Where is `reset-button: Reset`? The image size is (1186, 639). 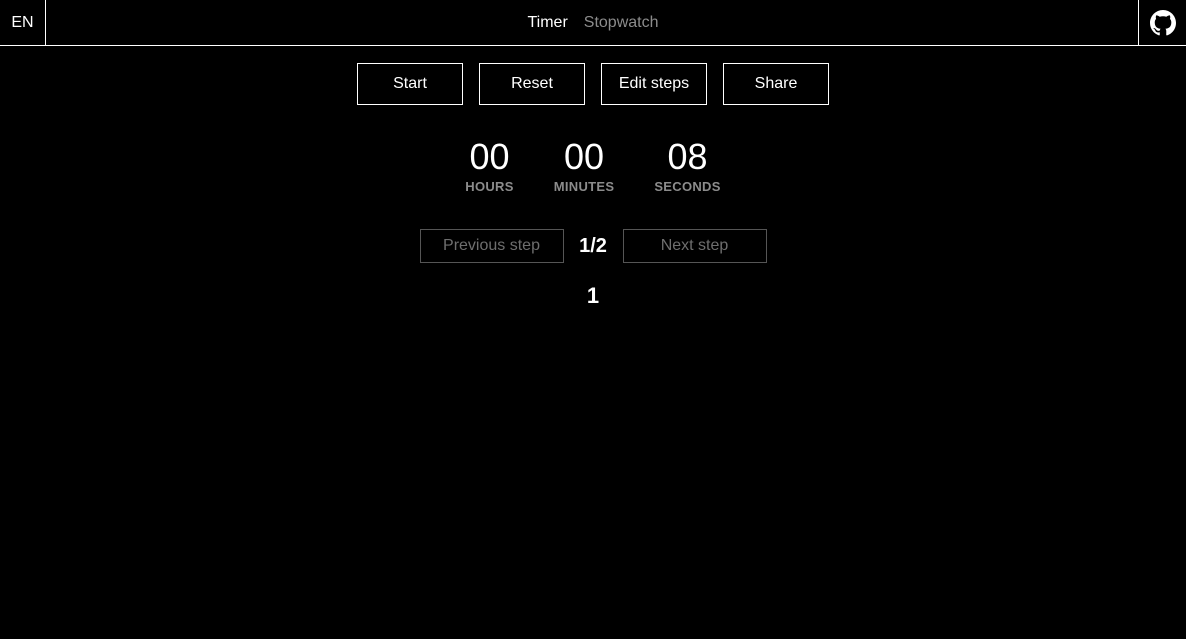
reset-button: Reset is located at coordinates (532, 84).